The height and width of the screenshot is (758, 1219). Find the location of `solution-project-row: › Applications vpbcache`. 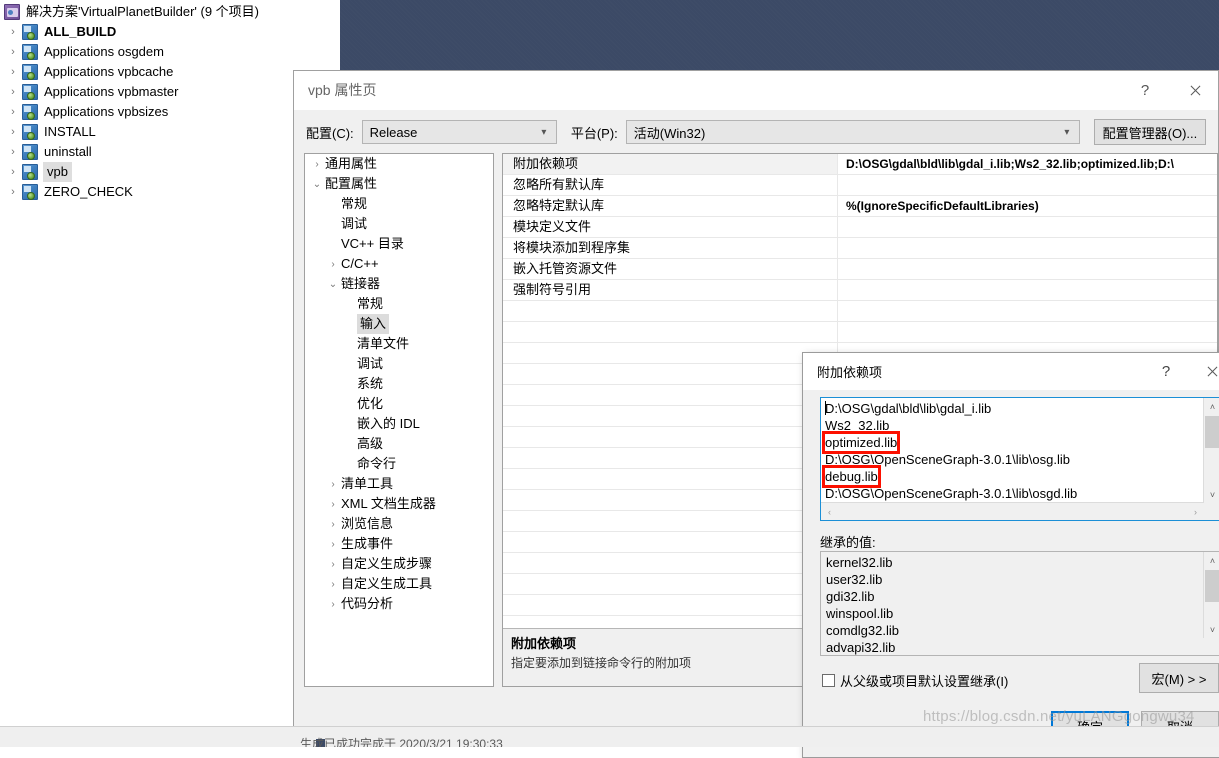

solution-project-row: › Applications vpbcache is located at coordinates (170, 72).